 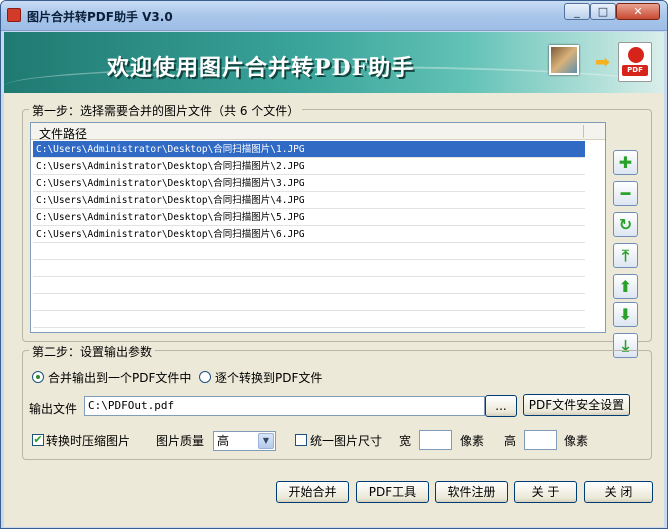 What do you see at coordinates (545, 492) in the screenshot?
I see `about-button: 关 于` at bounding box center [545, 492].